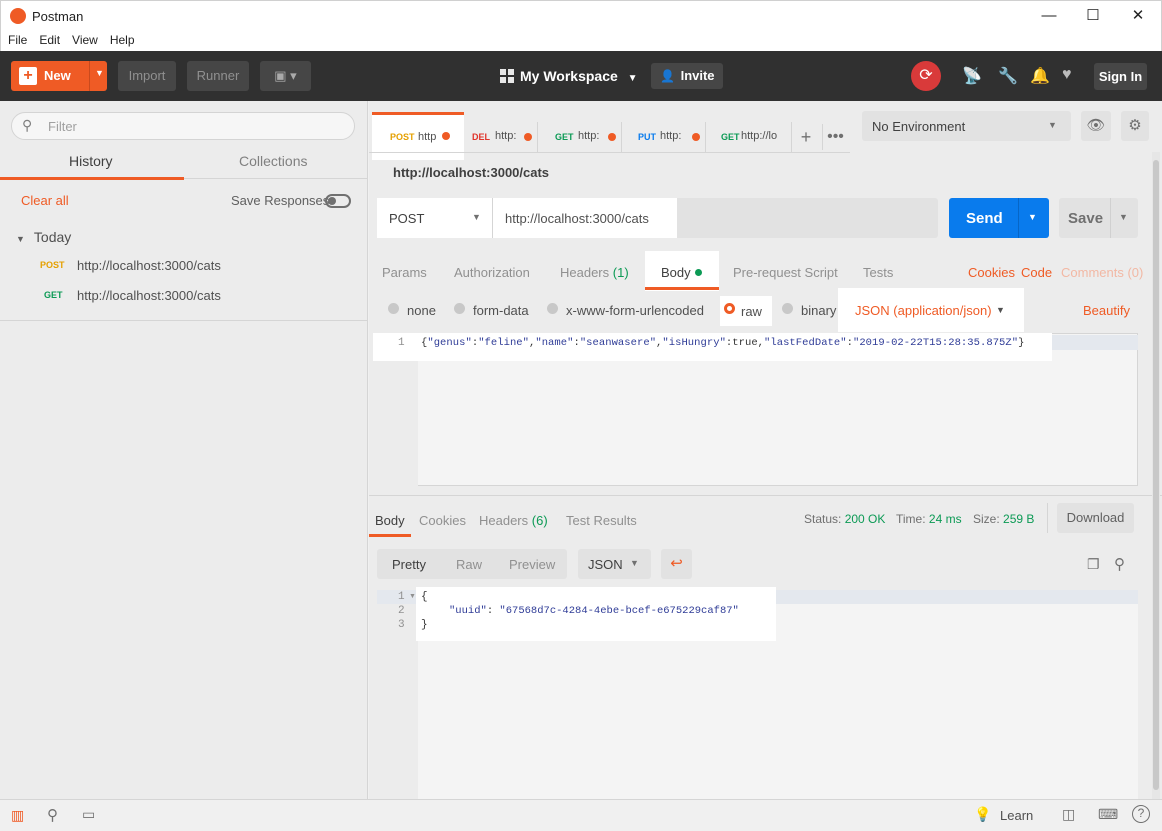 This screenshot has height=831, width=1162. I want to click on radio-binary: binary, so click(809, 310).